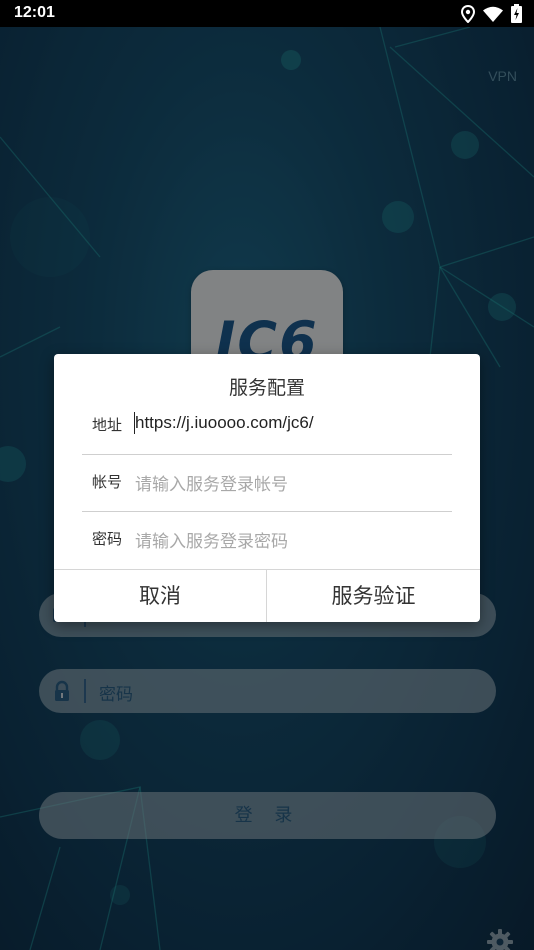 This screenshot has height=950, width=534. Describe the element at coordinates (468, 13) in the screenshot. I see `location-icon` at that location.